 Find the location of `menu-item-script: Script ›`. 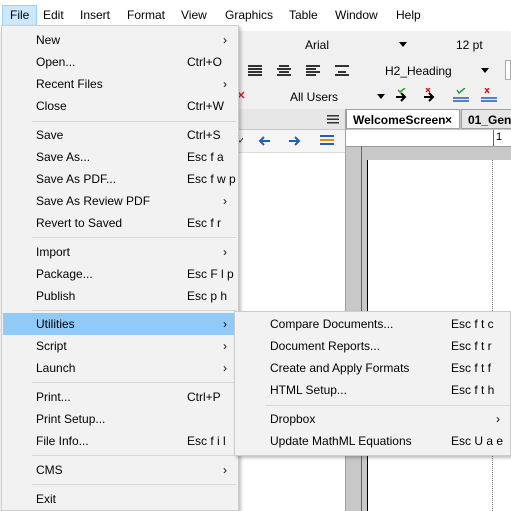

menu-item-script: Script › is located at coordinates (120, 346).